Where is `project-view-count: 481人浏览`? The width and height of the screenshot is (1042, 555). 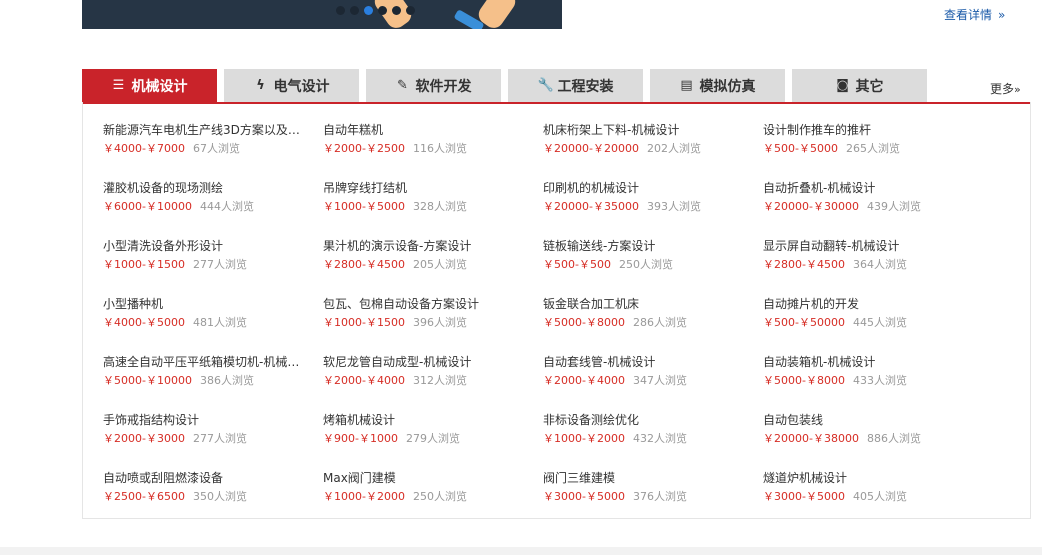
project-view-count: 481人浏览 is located at coordinates (219, 322).